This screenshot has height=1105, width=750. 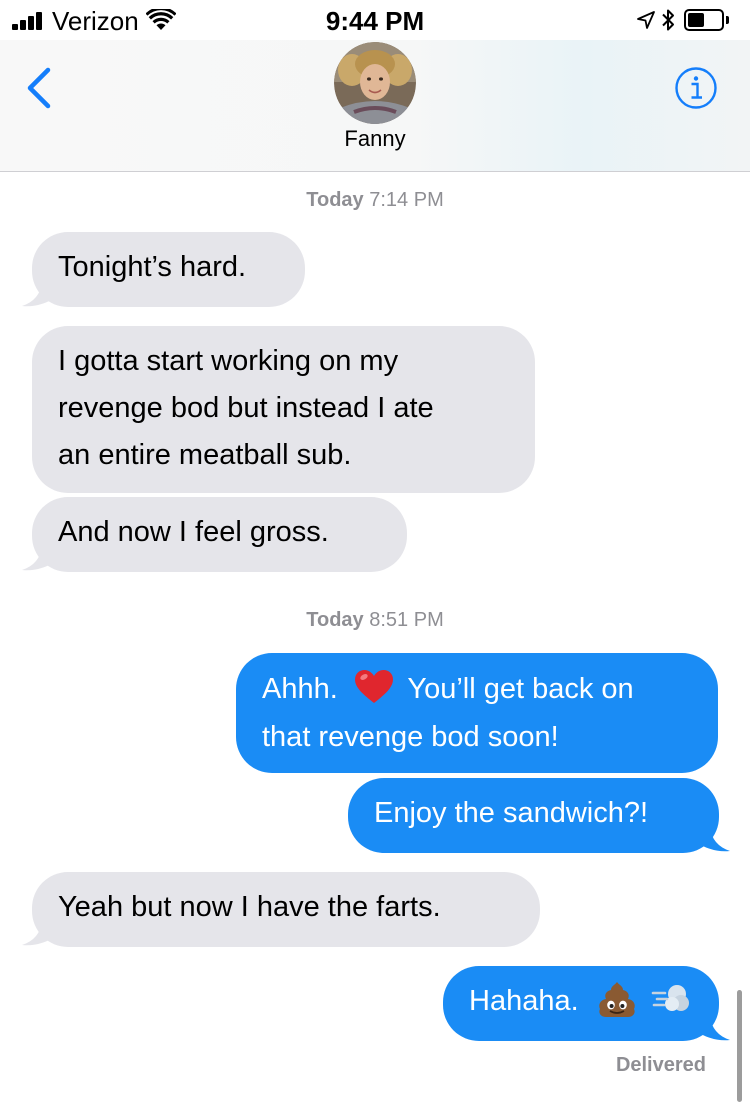 I want to click on message-text: Enjoy the sandwich?!, so click(x=511, y=813).